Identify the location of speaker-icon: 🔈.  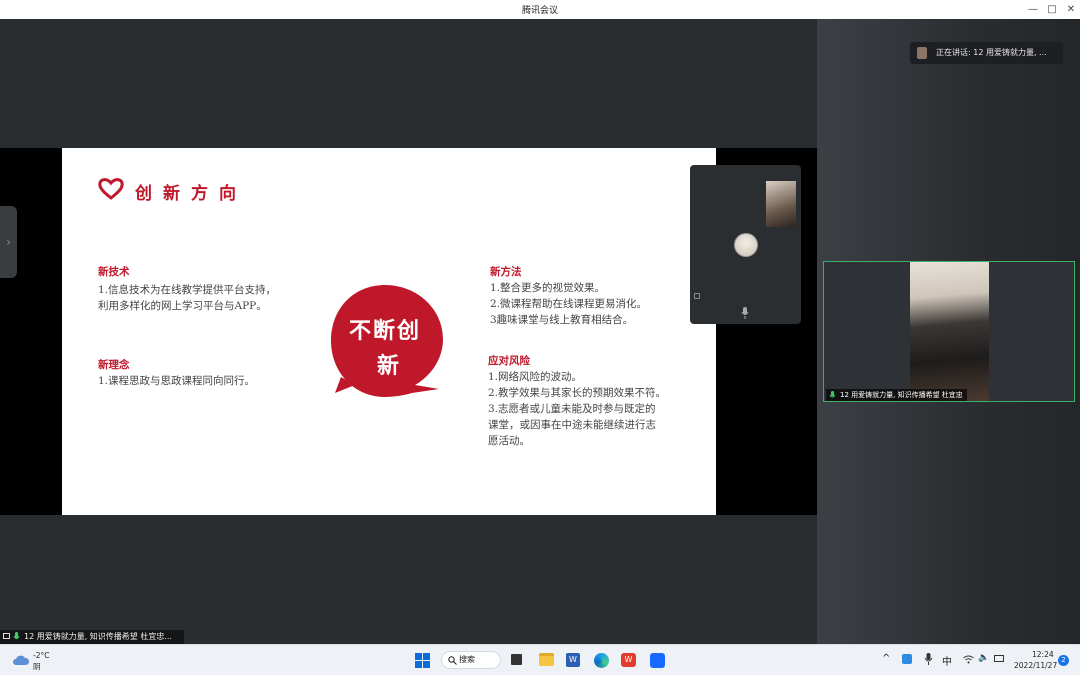
(983, 658).